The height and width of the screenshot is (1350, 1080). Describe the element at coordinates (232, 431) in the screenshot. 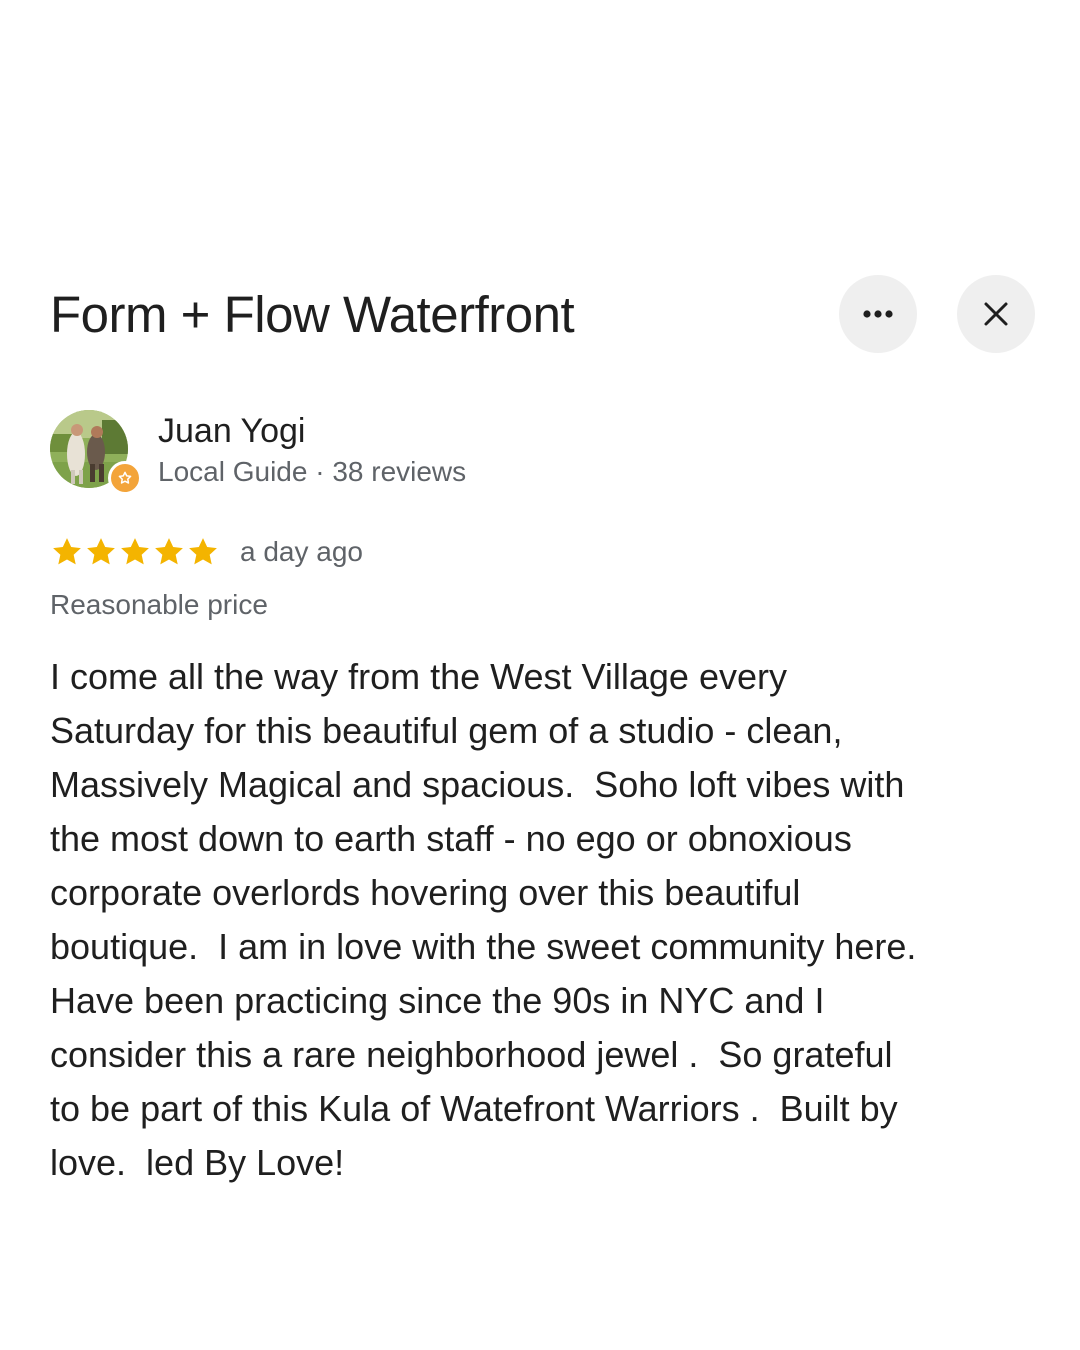

I see `reviewer-name: Juan Yogi` at that location.